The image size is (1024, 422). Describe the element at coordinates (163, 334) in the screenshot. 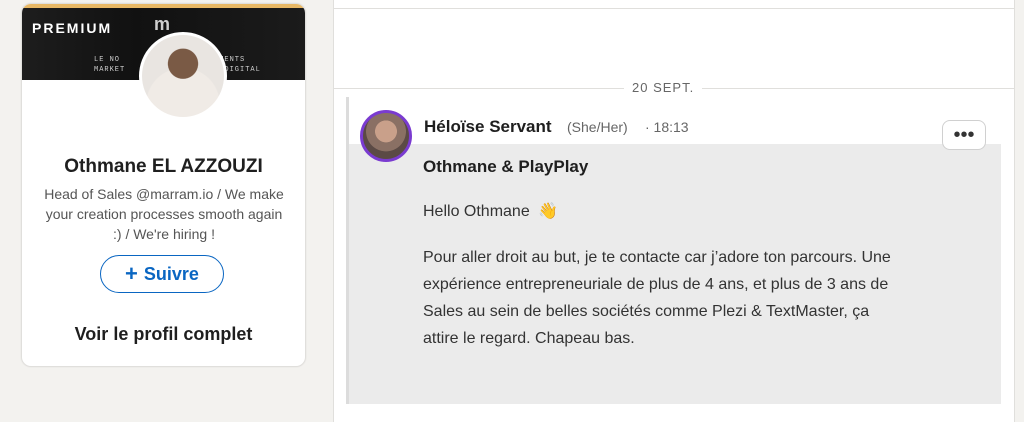

I see `view-full-profile-link: Voir le profil complet` at that location.